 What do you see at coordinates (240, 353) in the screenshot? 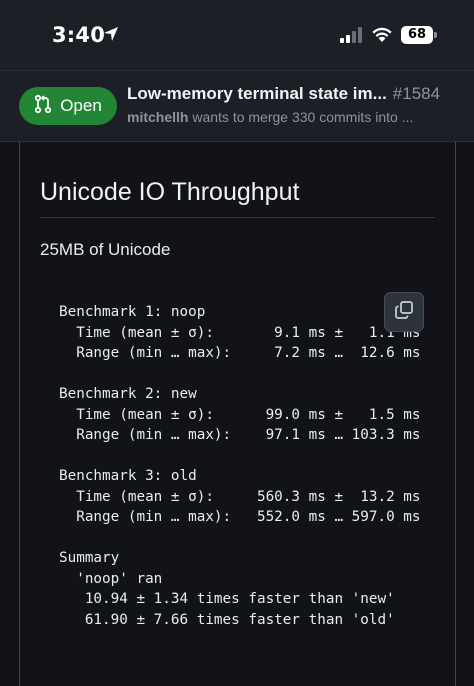
I see `code-line: Range (min … max): 7.2 ms … 12.6 ms` at bounding box center [240, 353].